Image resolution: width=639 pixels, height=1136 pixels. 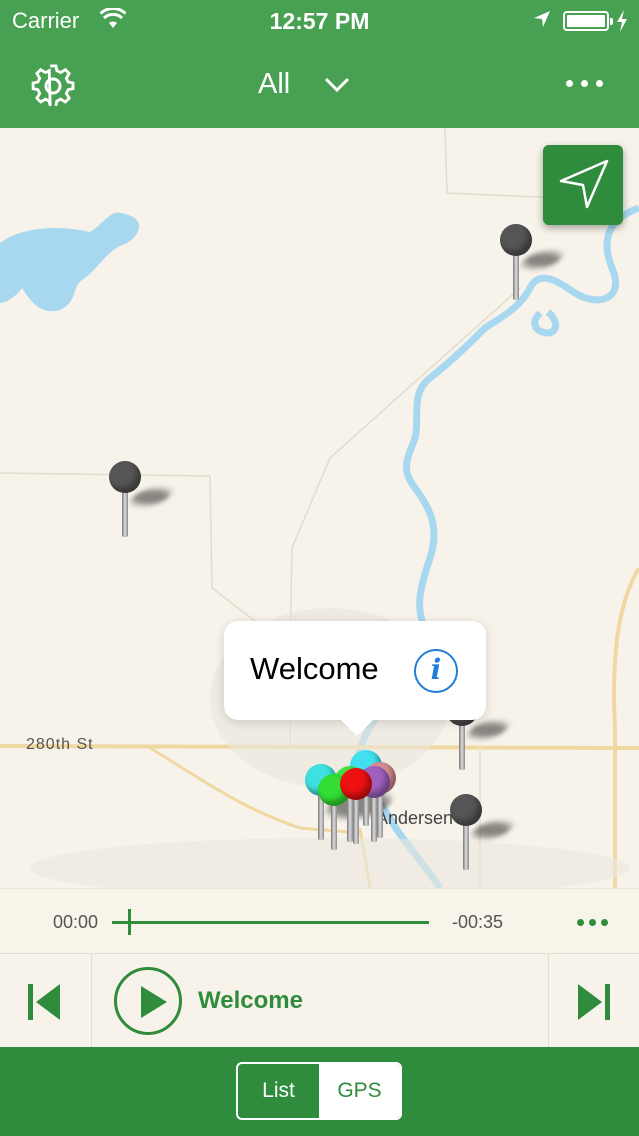 What do you see at coordinates (592, 922) in the screenshot?
I see `player-more-icon` at bounding box center [592, 922].